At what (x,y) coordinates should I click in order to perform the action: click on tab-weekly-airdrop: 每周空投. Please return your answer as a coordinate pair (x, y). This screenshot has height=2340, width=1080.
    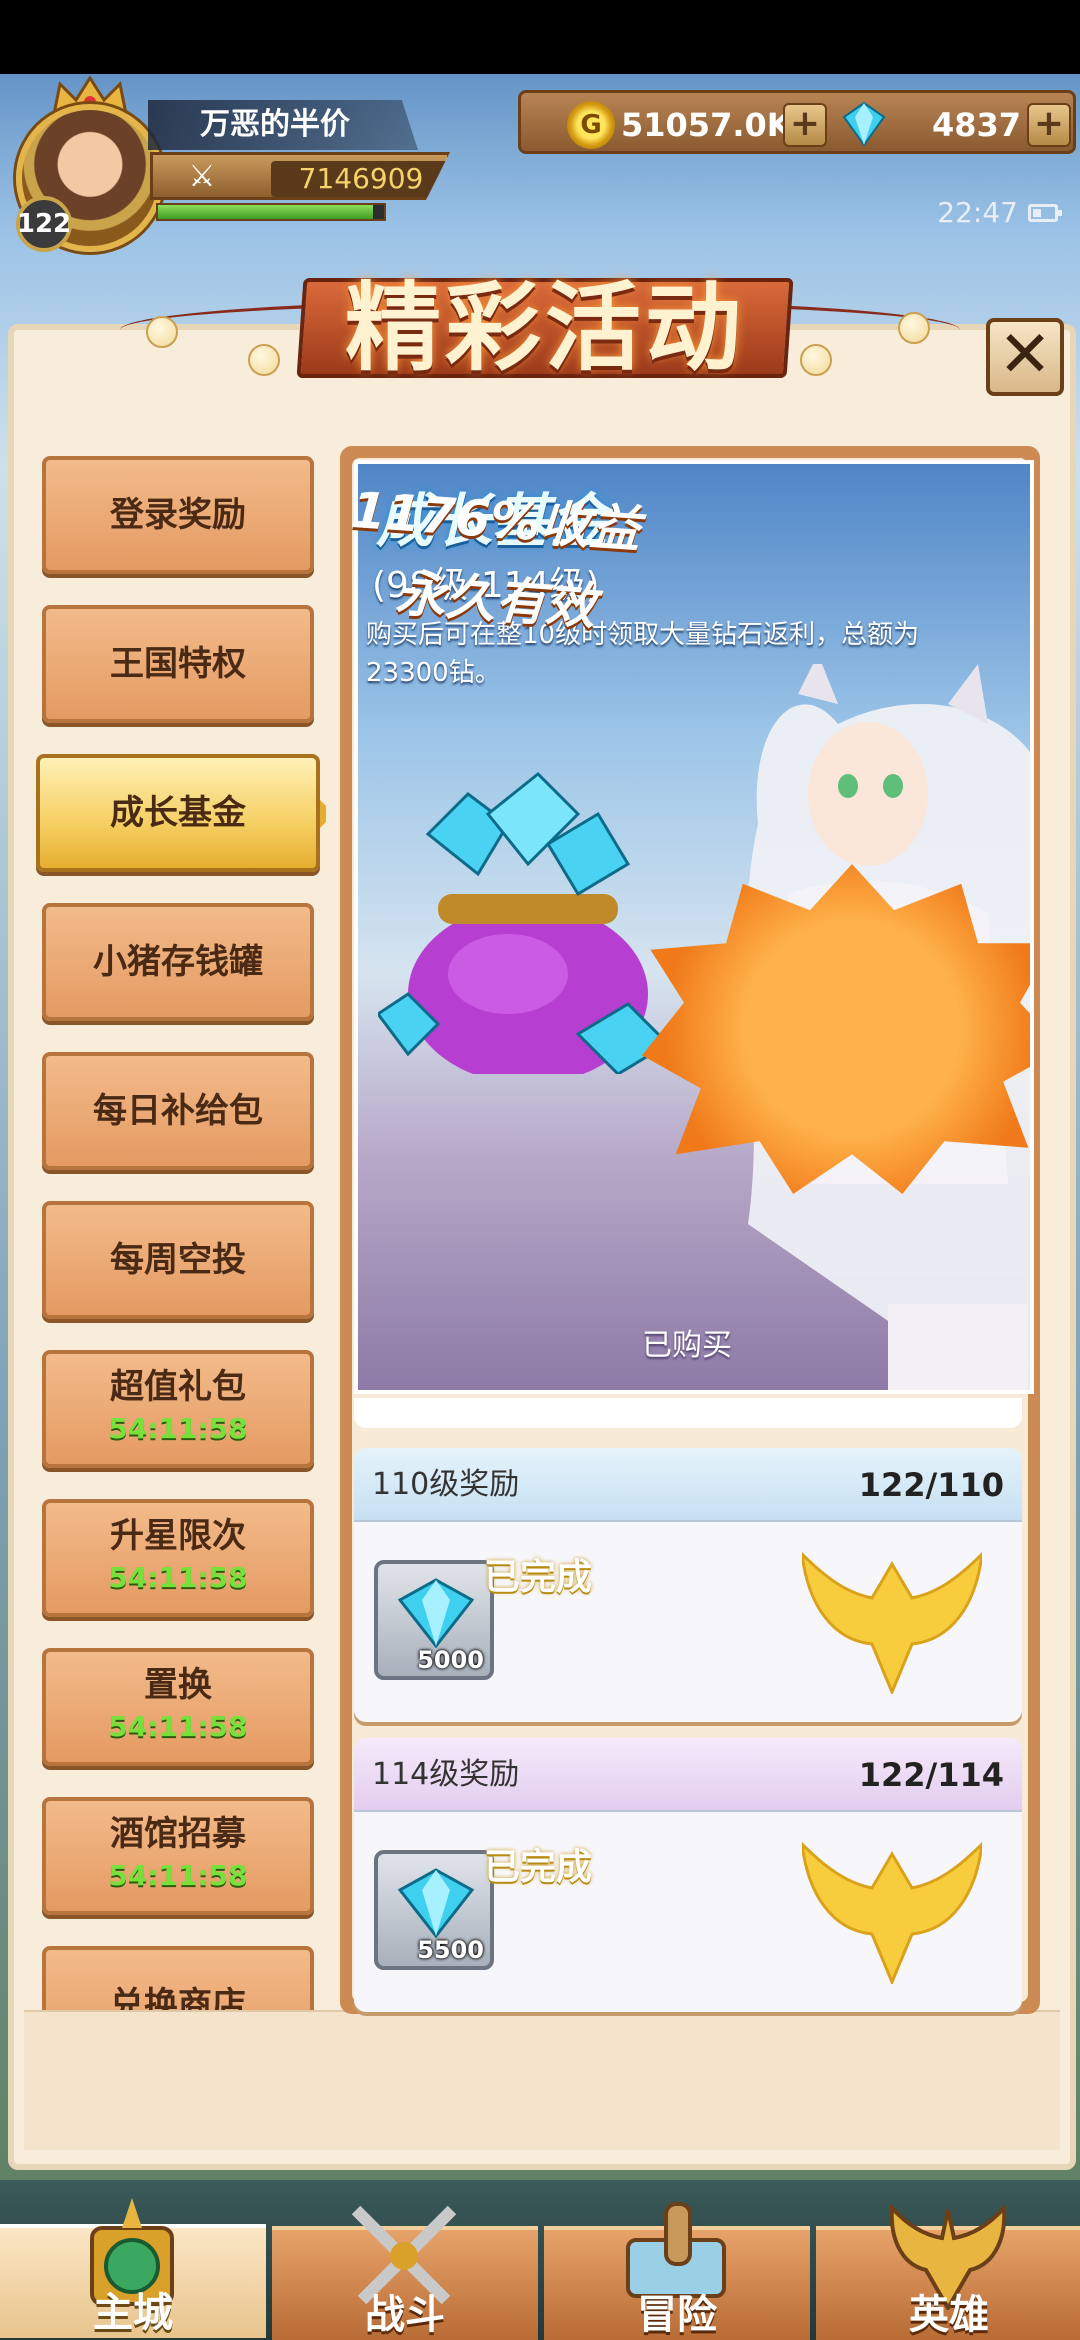
    Looking at the image, I should click on (178, 1260).